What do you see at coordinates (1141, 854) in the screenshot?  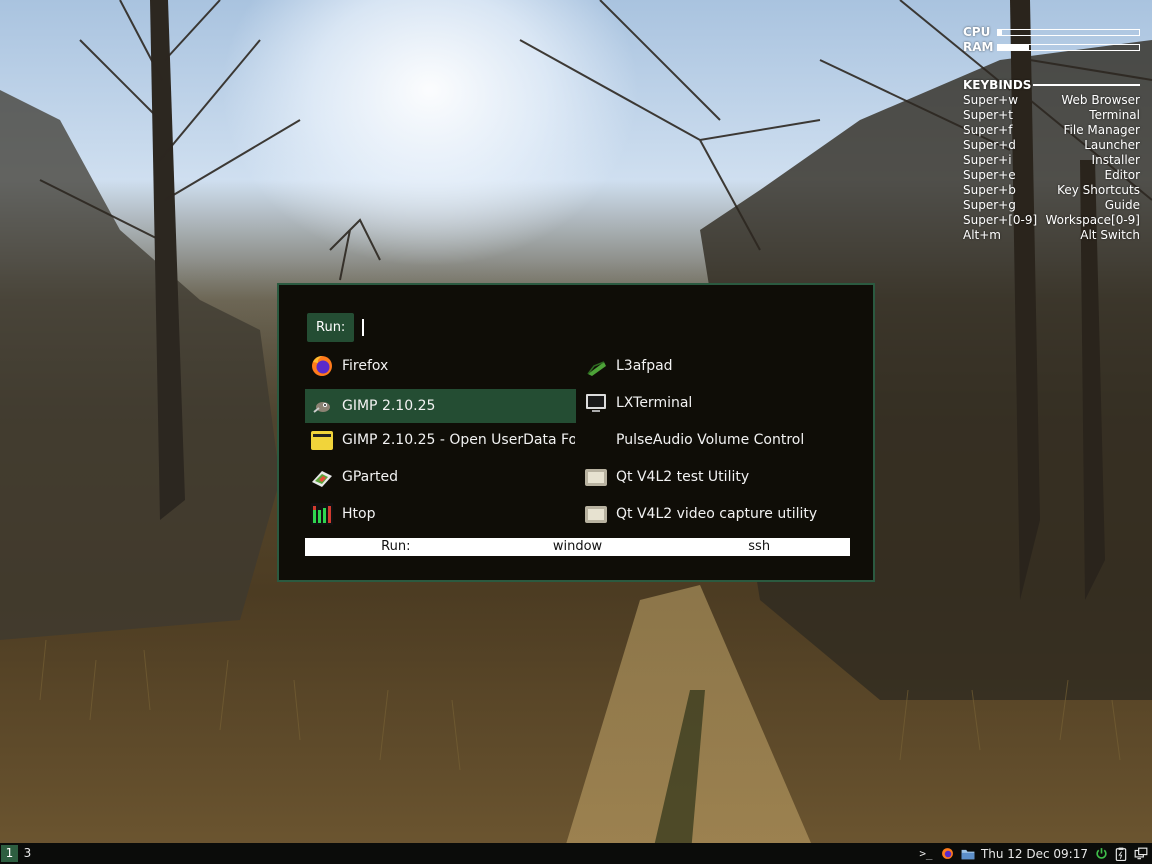 I see `network-icon` at bounding box center [1141, 854].